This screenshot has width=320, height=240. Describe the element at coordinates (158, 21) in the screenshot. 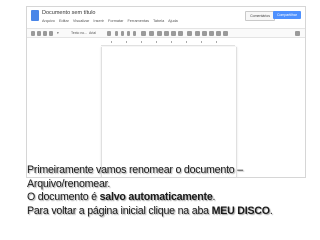

I see `menu-tabela: Tabela` at that location.